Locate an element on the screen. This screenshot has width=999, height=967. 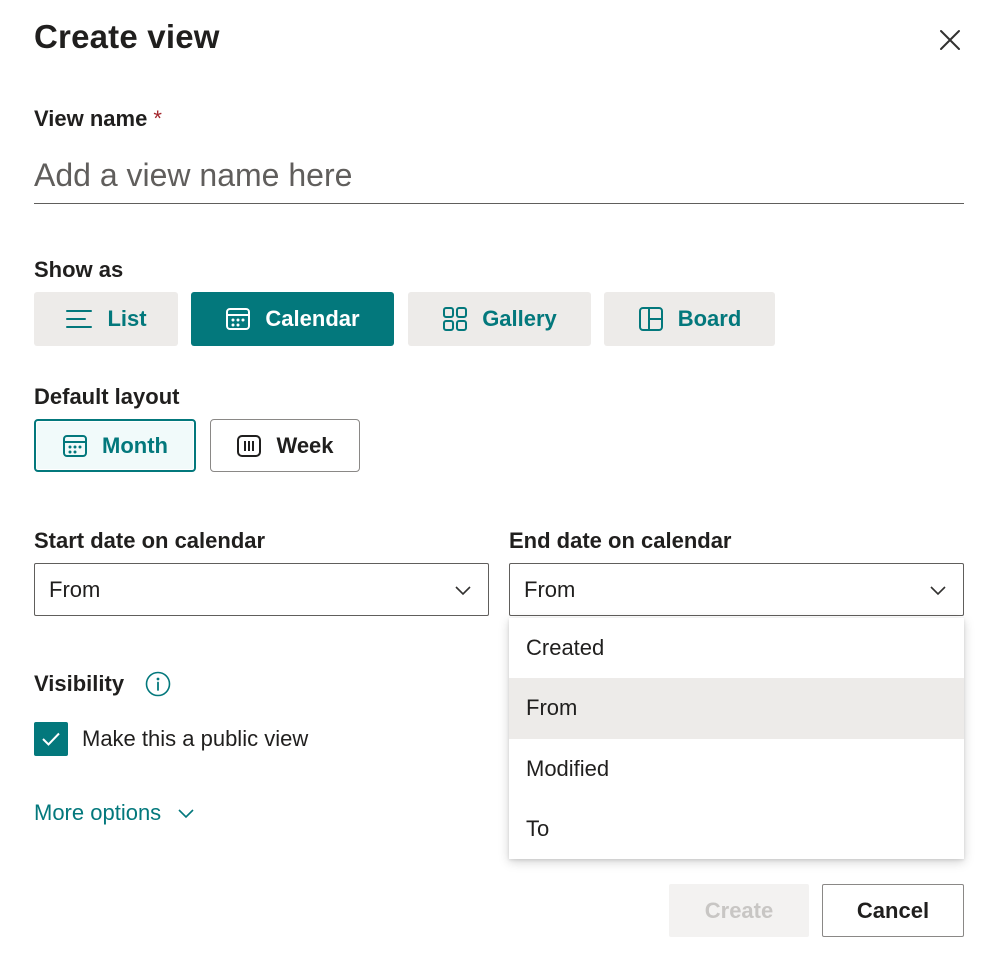
list-icon is located at coordinates (79, 319).